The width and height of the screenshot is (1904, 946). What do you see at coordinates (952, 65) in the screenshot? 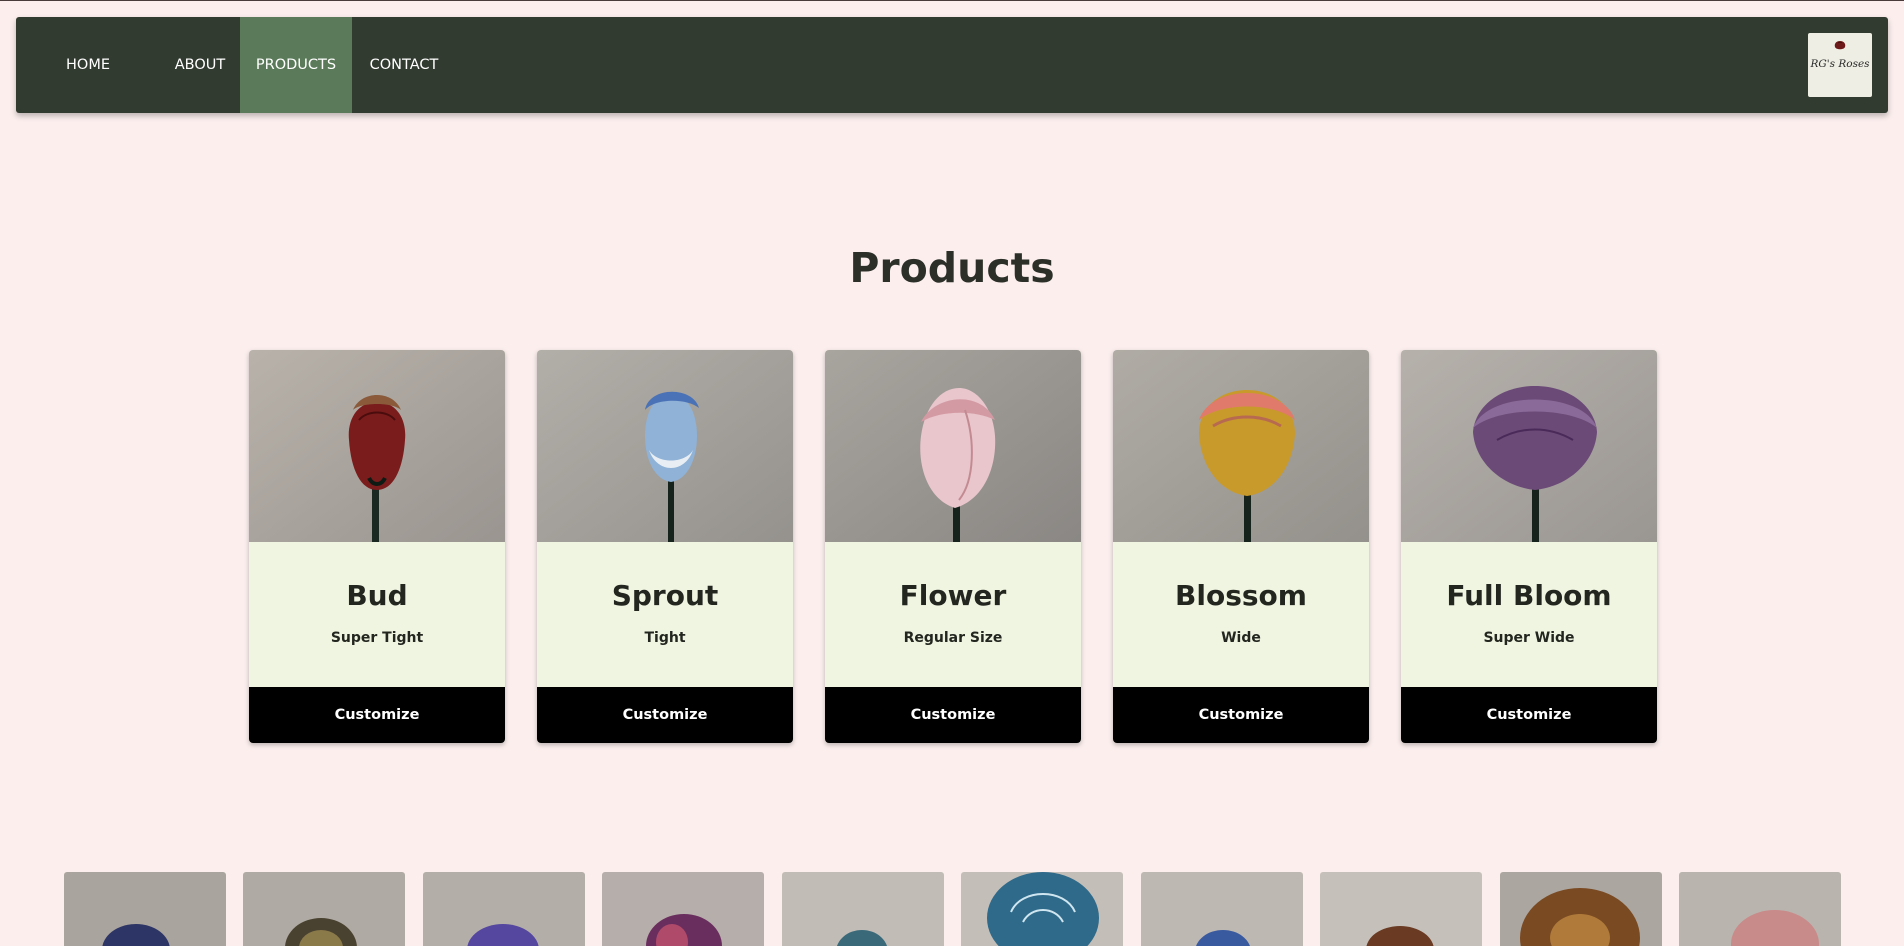
I see `main-navbar: HOME ABOUT PRODUCTS CONTACT RG's Roses` at bounding box center [952, 65].